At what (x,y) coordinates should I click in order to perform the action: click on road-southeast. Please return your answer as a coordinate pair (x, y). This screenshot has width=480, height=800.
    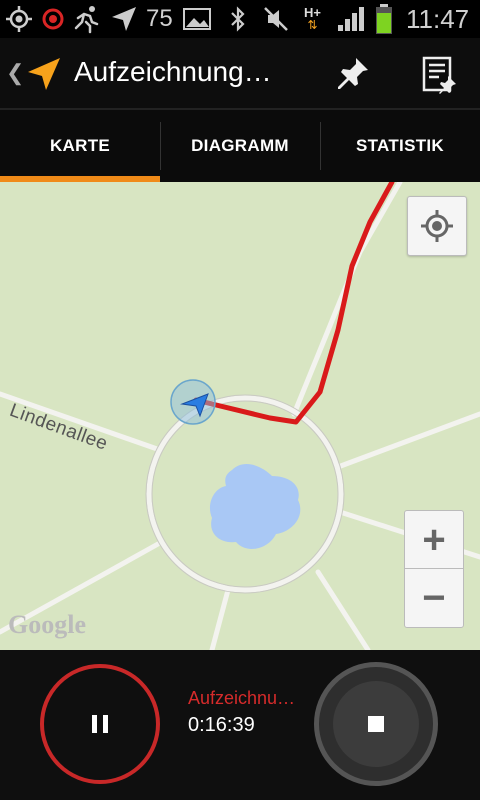
    Looking at the image, I should click on (343, 609).